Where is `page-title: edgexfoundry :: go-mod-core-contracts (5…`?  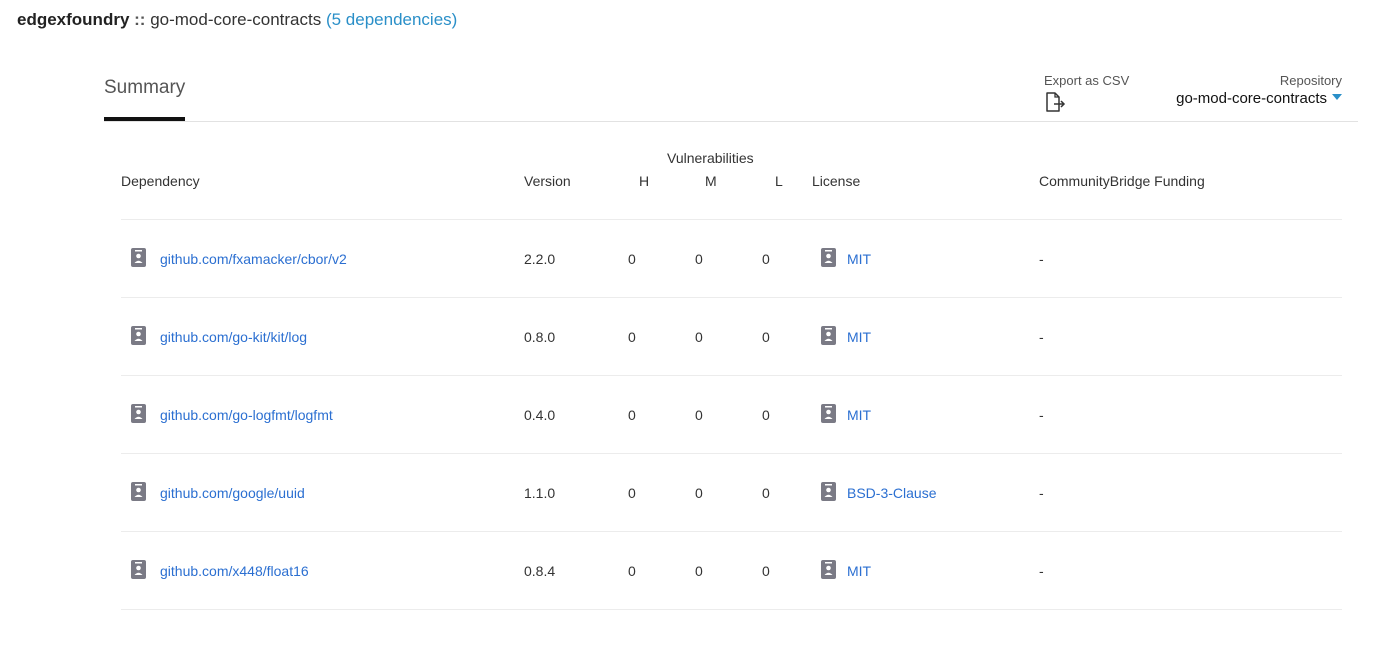
page-title: edgexfoundry :: go-mod-core-contracts (5… is located at coordinates (237, 20).